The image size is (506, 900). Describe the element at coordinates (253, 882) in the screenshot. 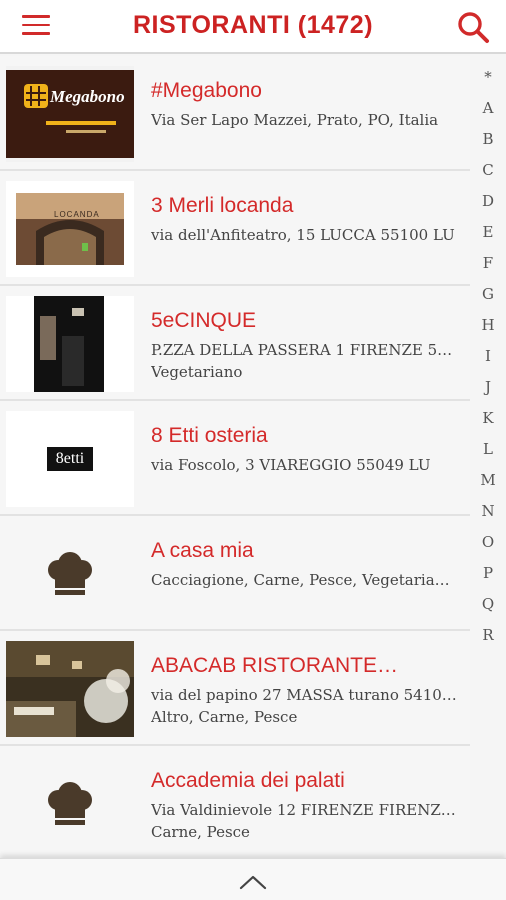

I see `chevron-up-icon` at that location.